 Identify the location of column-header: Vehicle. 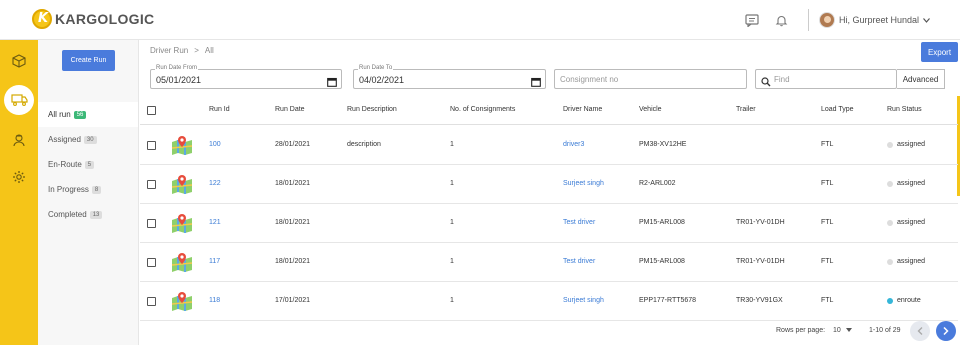
(650, 109).